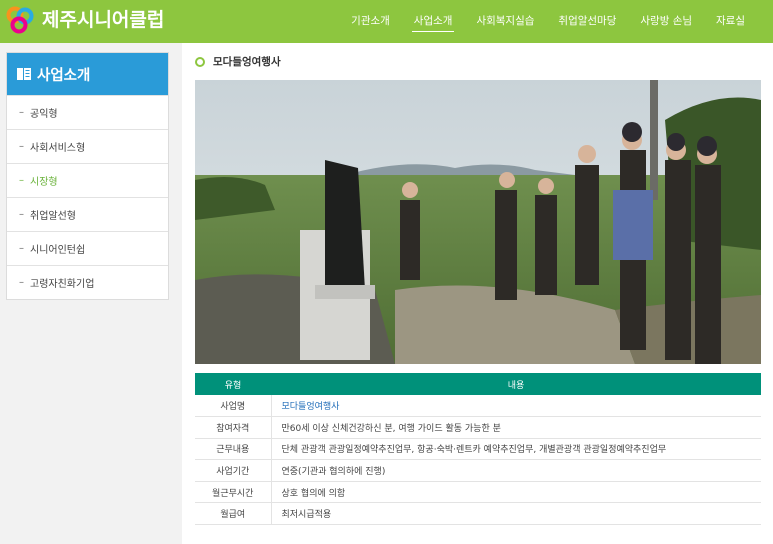 The width and height of the screenshot is (773, 544). I want to click on sidebar-item-label: 공익형, so click(44, 114).